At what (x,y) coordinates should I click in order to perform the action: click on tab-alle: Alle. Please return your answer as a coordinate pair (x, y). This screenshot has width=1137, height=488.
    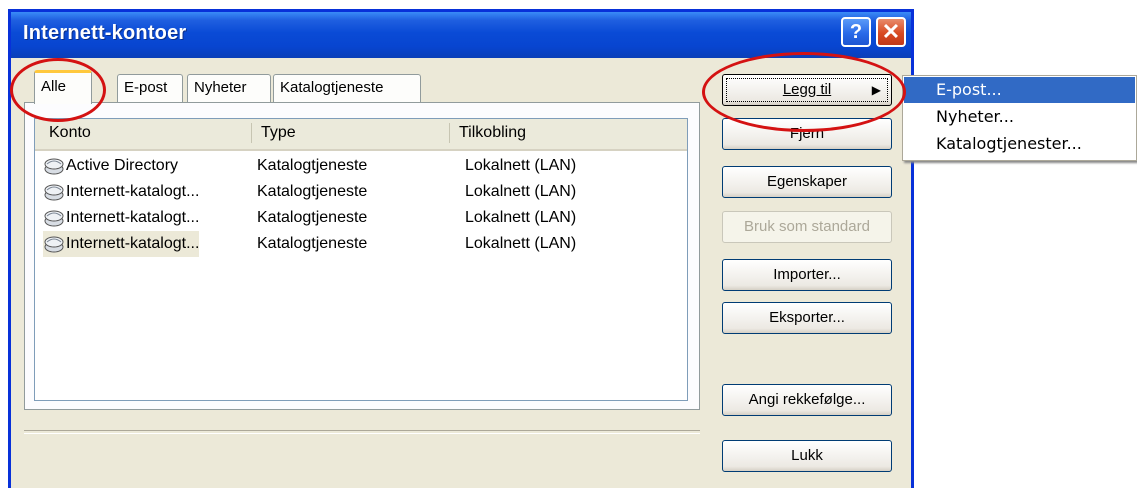
    Looking at the image, I should click on (63, 87).